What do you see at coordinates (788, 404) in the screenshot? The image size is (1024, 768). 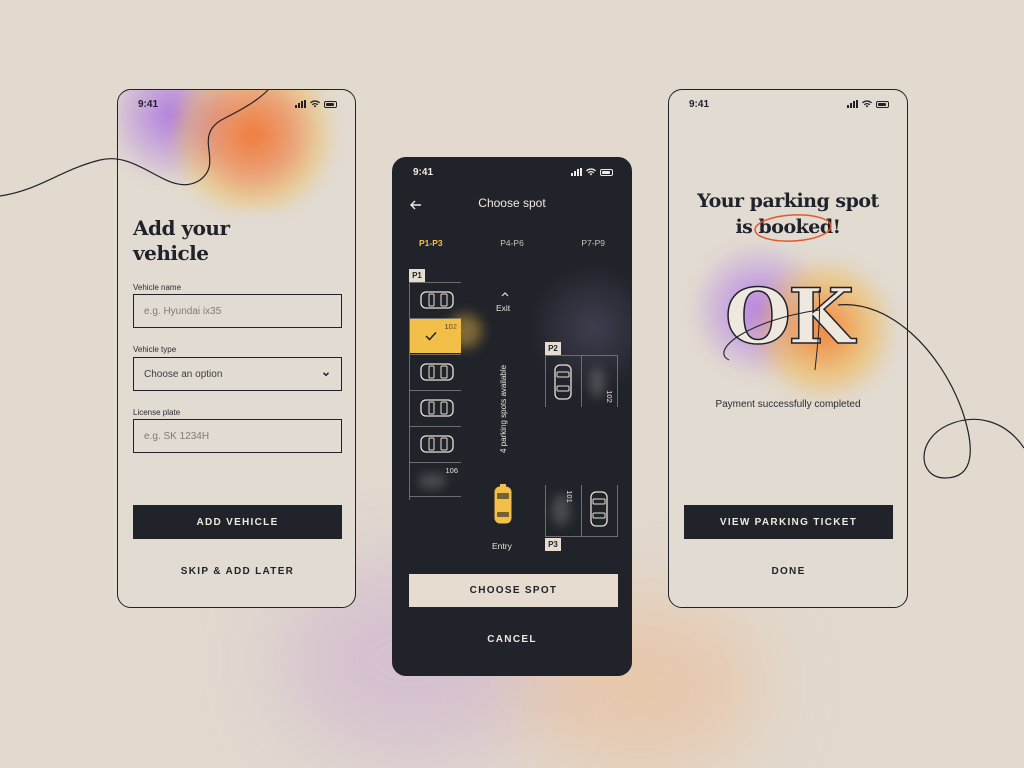 I see `payment-status-text: Payment successfully completed` at bounding box center [788, 404].